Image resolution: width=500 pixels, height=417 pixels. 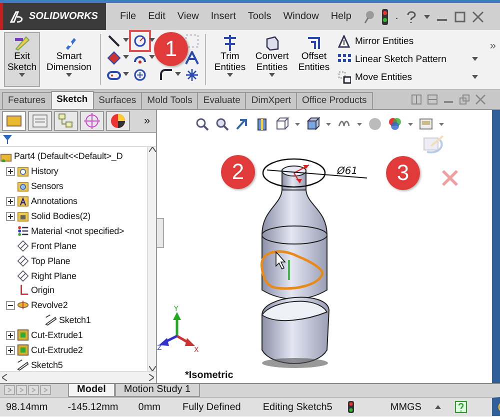 What do you see at coordinates (73, 186) in the screenshot?
I see `tree-item: Sensors` at bounding box center [73, 186].